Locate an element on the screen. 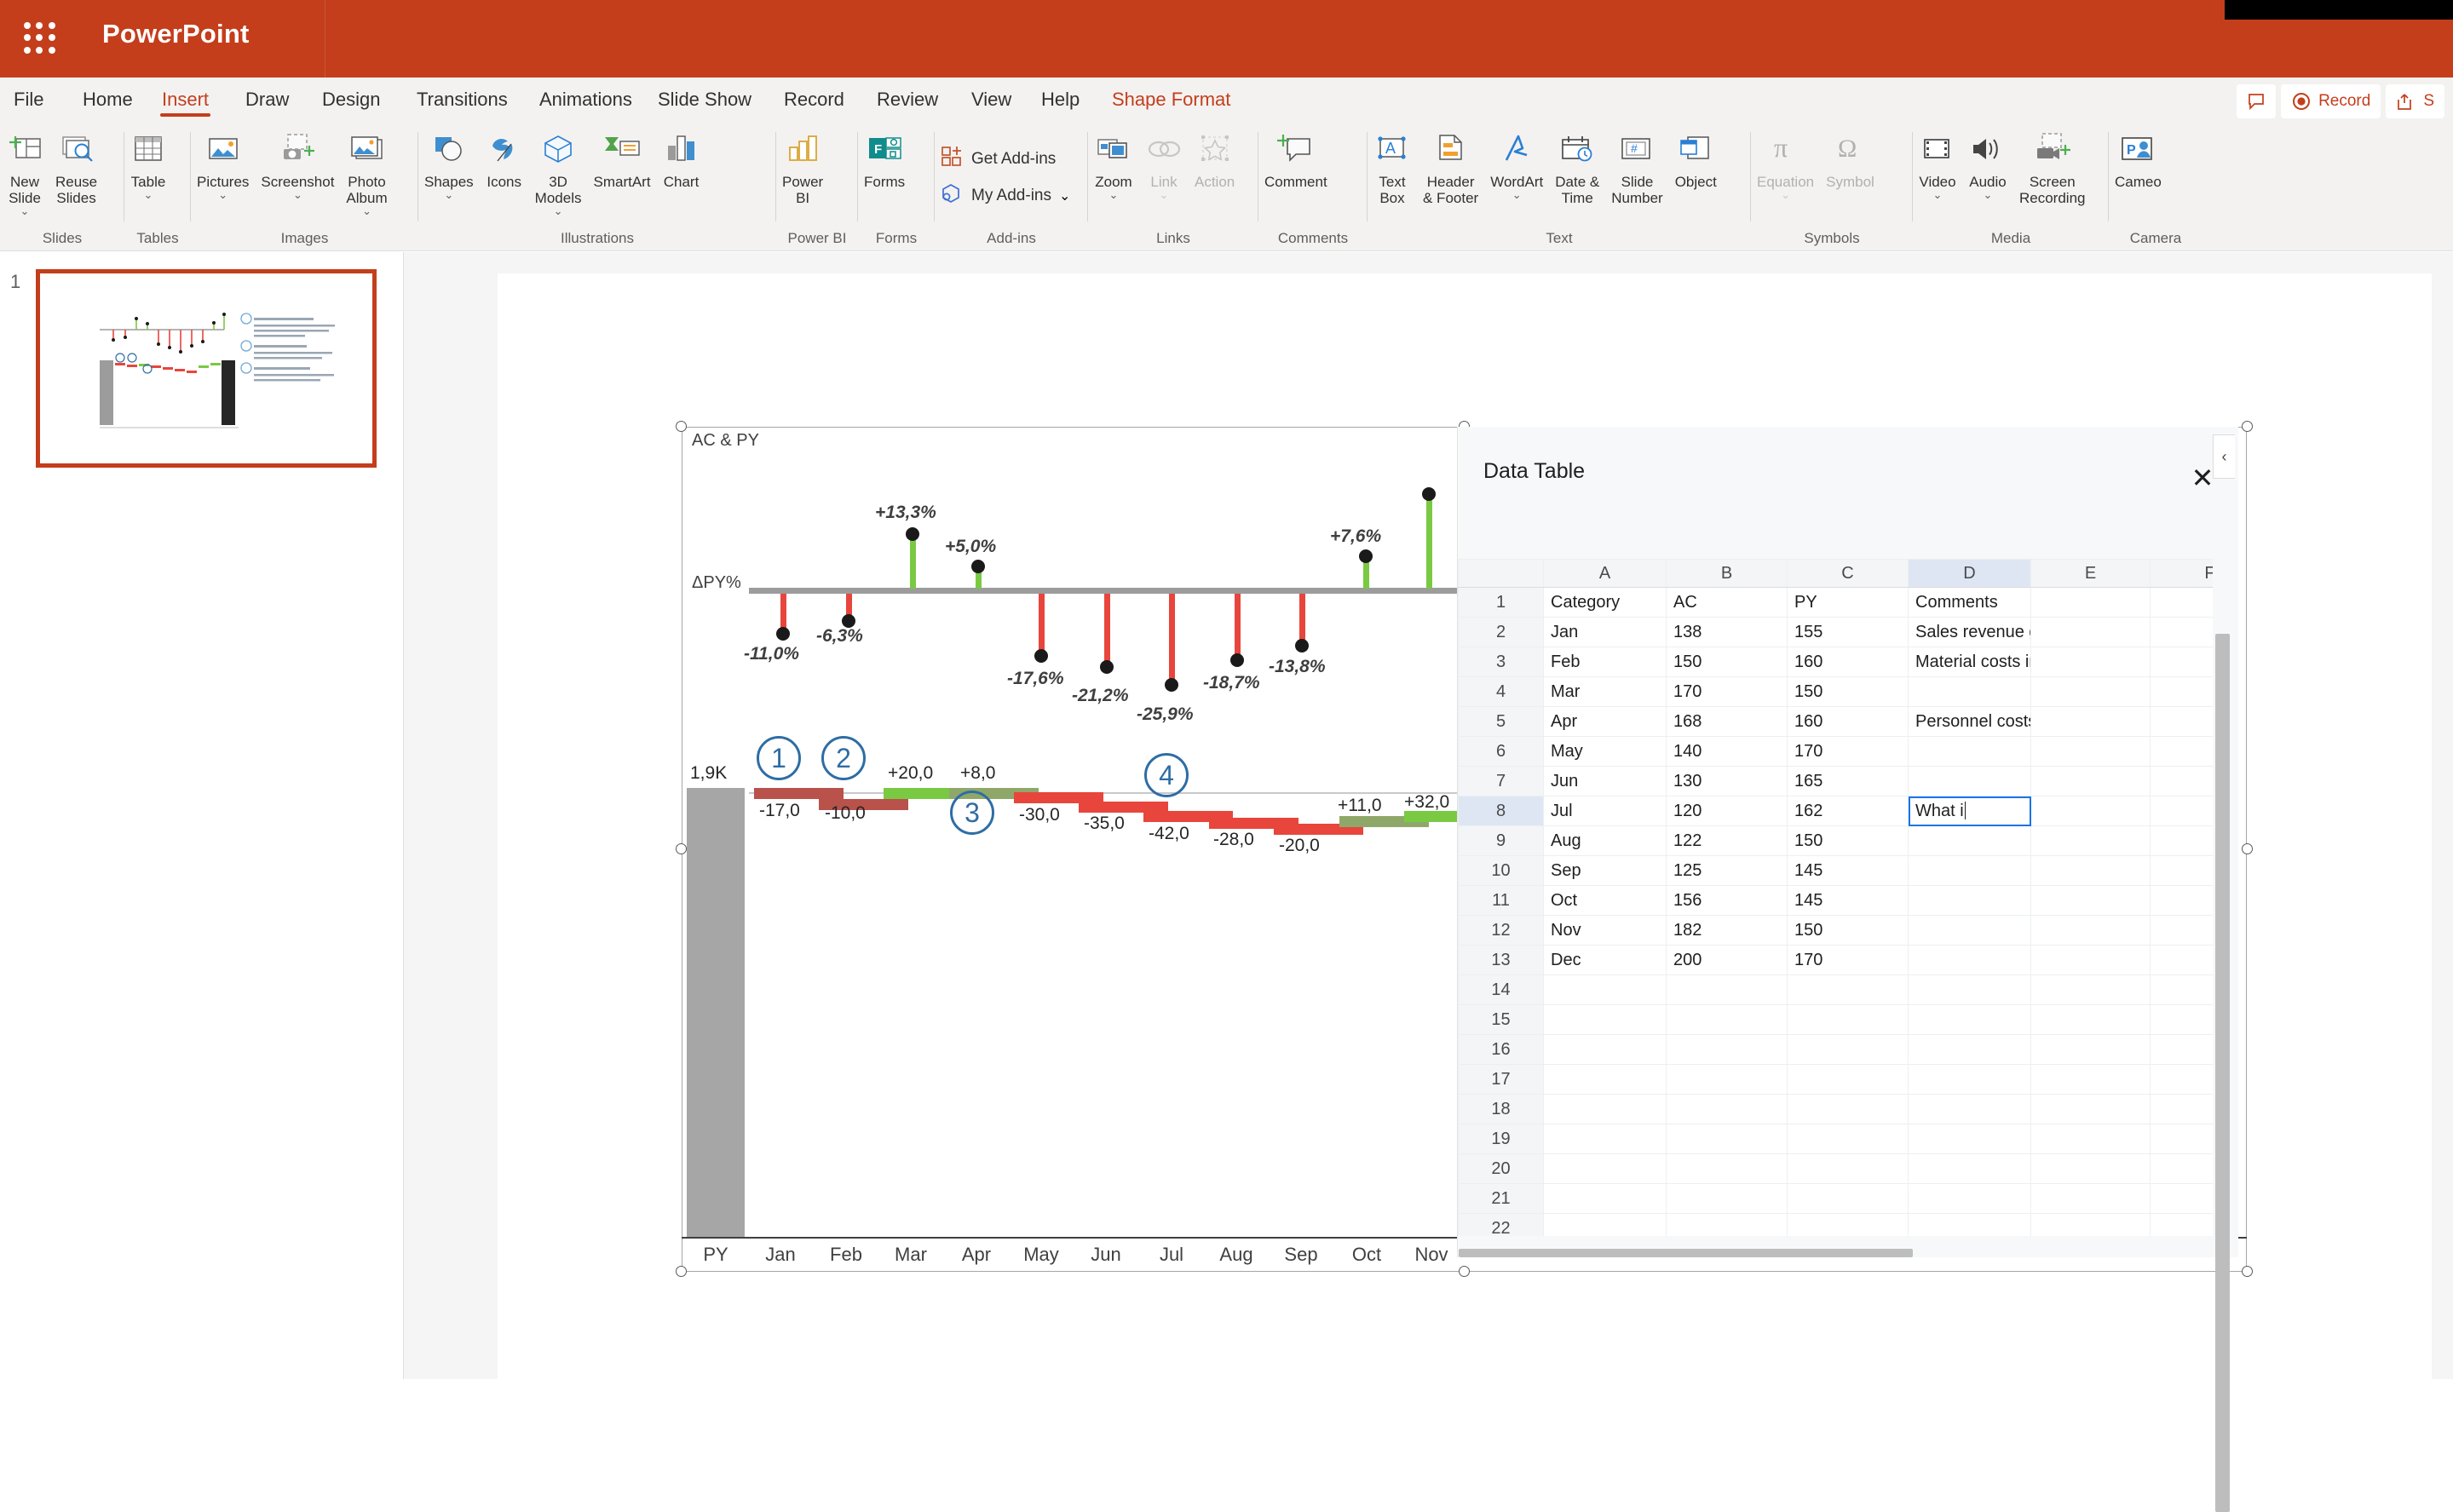 Image resolution: width=2453 pixels, height=1512 pixels. row-header-4: 4 is located at coordinates (1501, 692).